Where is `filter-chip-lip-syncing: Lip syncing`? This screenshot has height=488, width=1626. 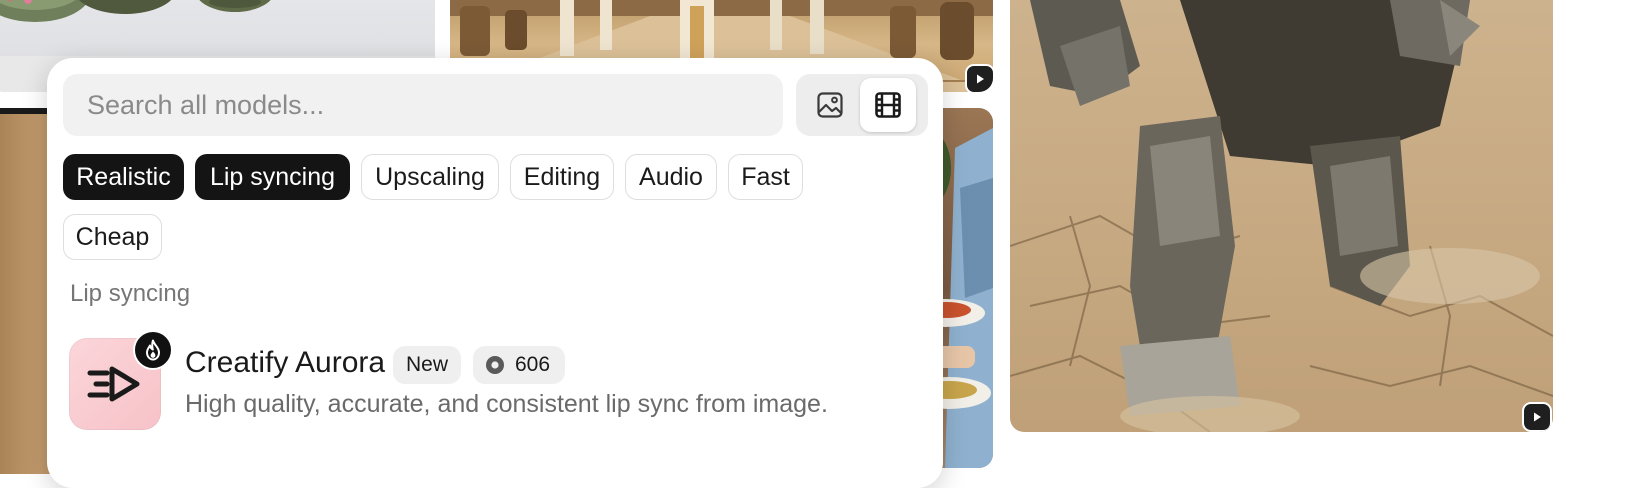 filter-chip-lip-syncing: Lip syncing is located at coordinates (272, 177).